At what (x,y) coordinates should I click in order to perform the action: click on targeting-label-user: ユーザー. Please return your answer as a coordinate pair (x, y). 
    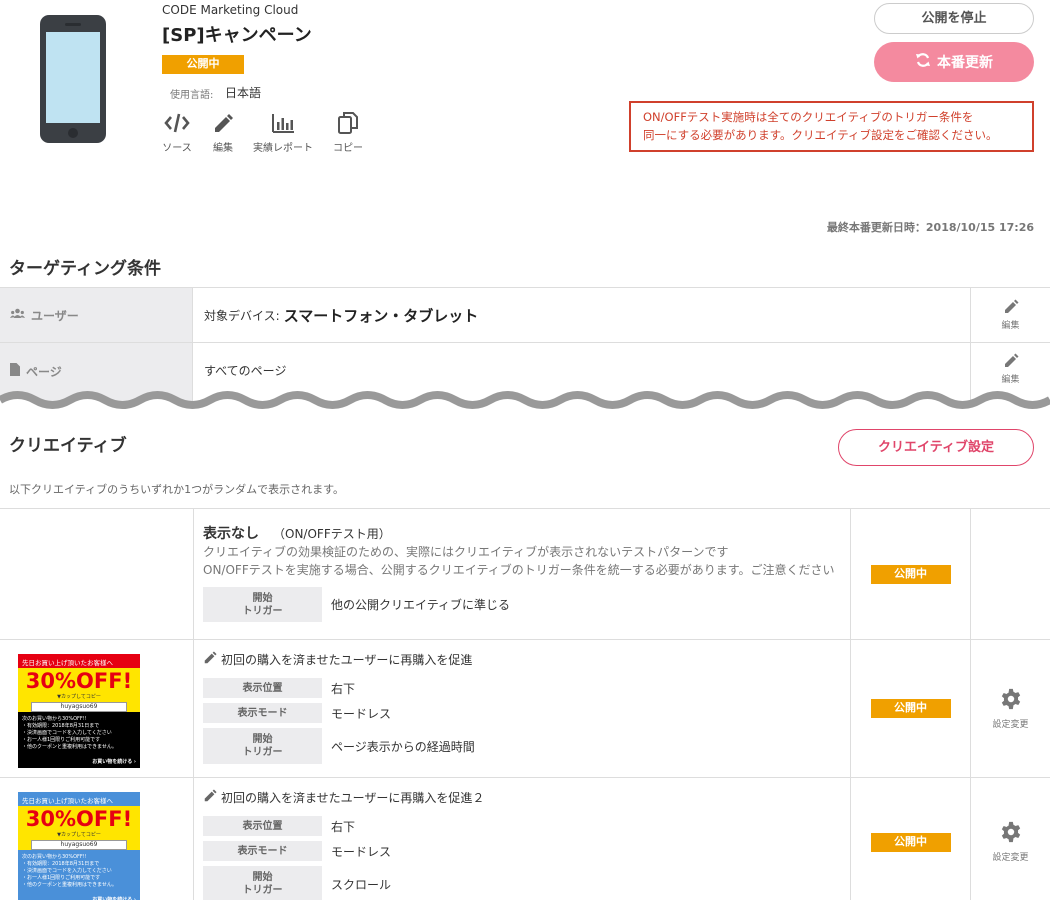
    Looking at the image, I should click on (96, 315).